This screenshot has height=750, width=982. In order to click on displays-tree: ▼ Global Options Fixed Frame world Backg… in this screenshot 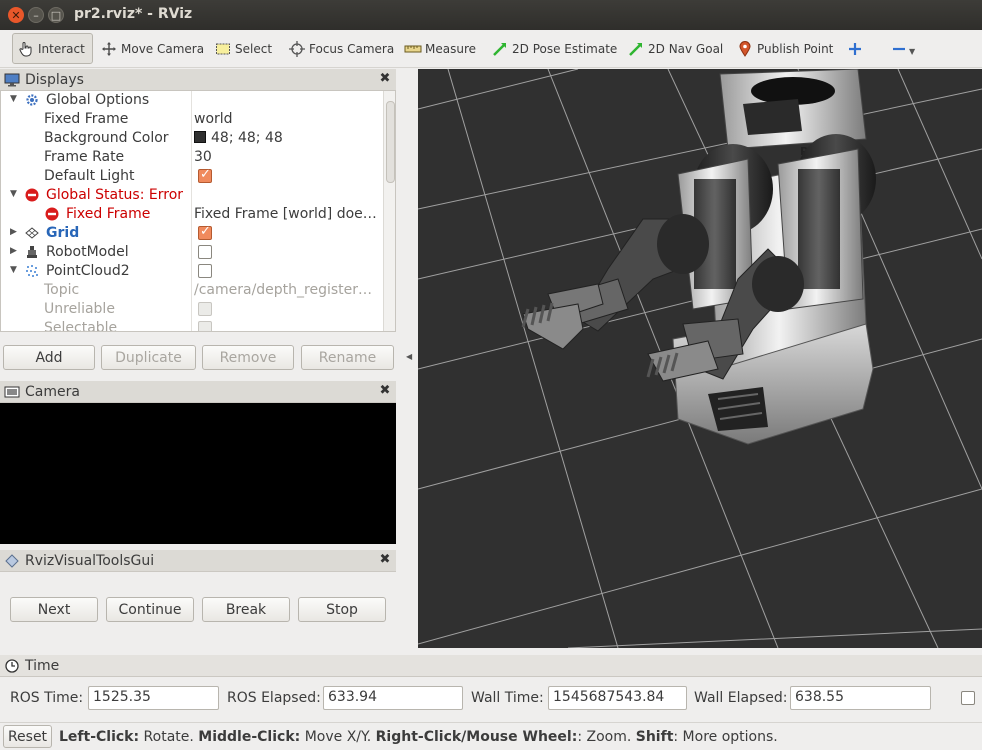, I will do `click(198, 211)`.